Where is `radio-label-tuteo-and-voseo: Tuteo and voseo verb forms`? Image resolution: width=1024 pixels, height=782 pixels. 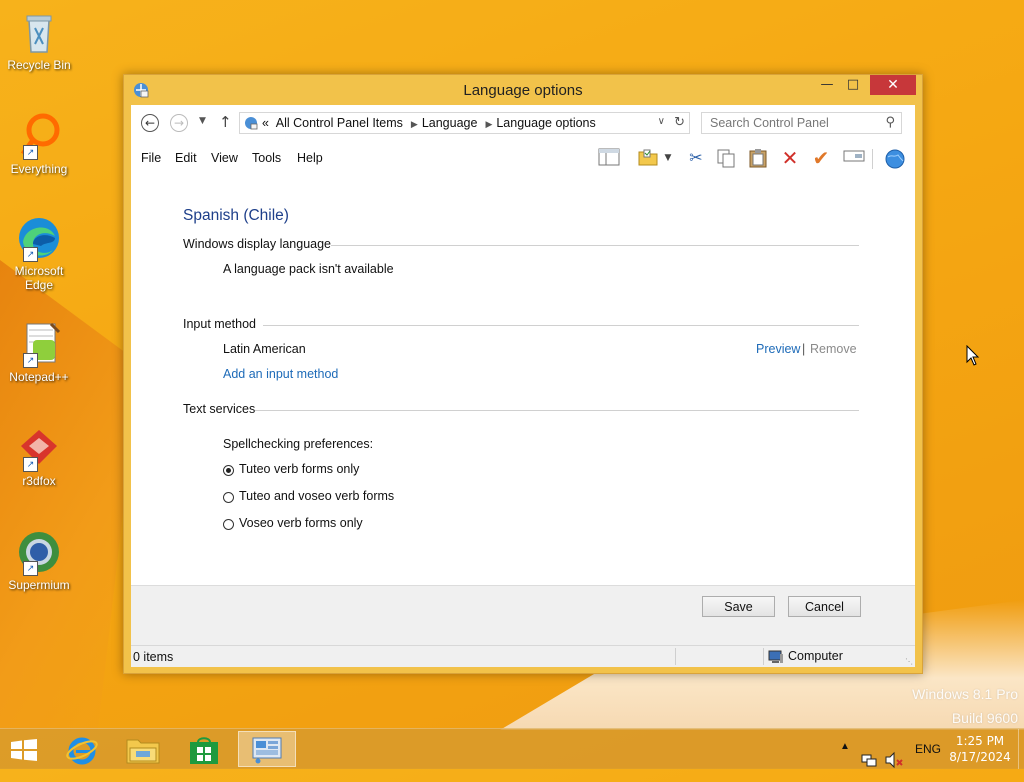
radio-label-tuteo-and-voseo: Tuteo and voseo verb forms is located at coordinates (316, 496).